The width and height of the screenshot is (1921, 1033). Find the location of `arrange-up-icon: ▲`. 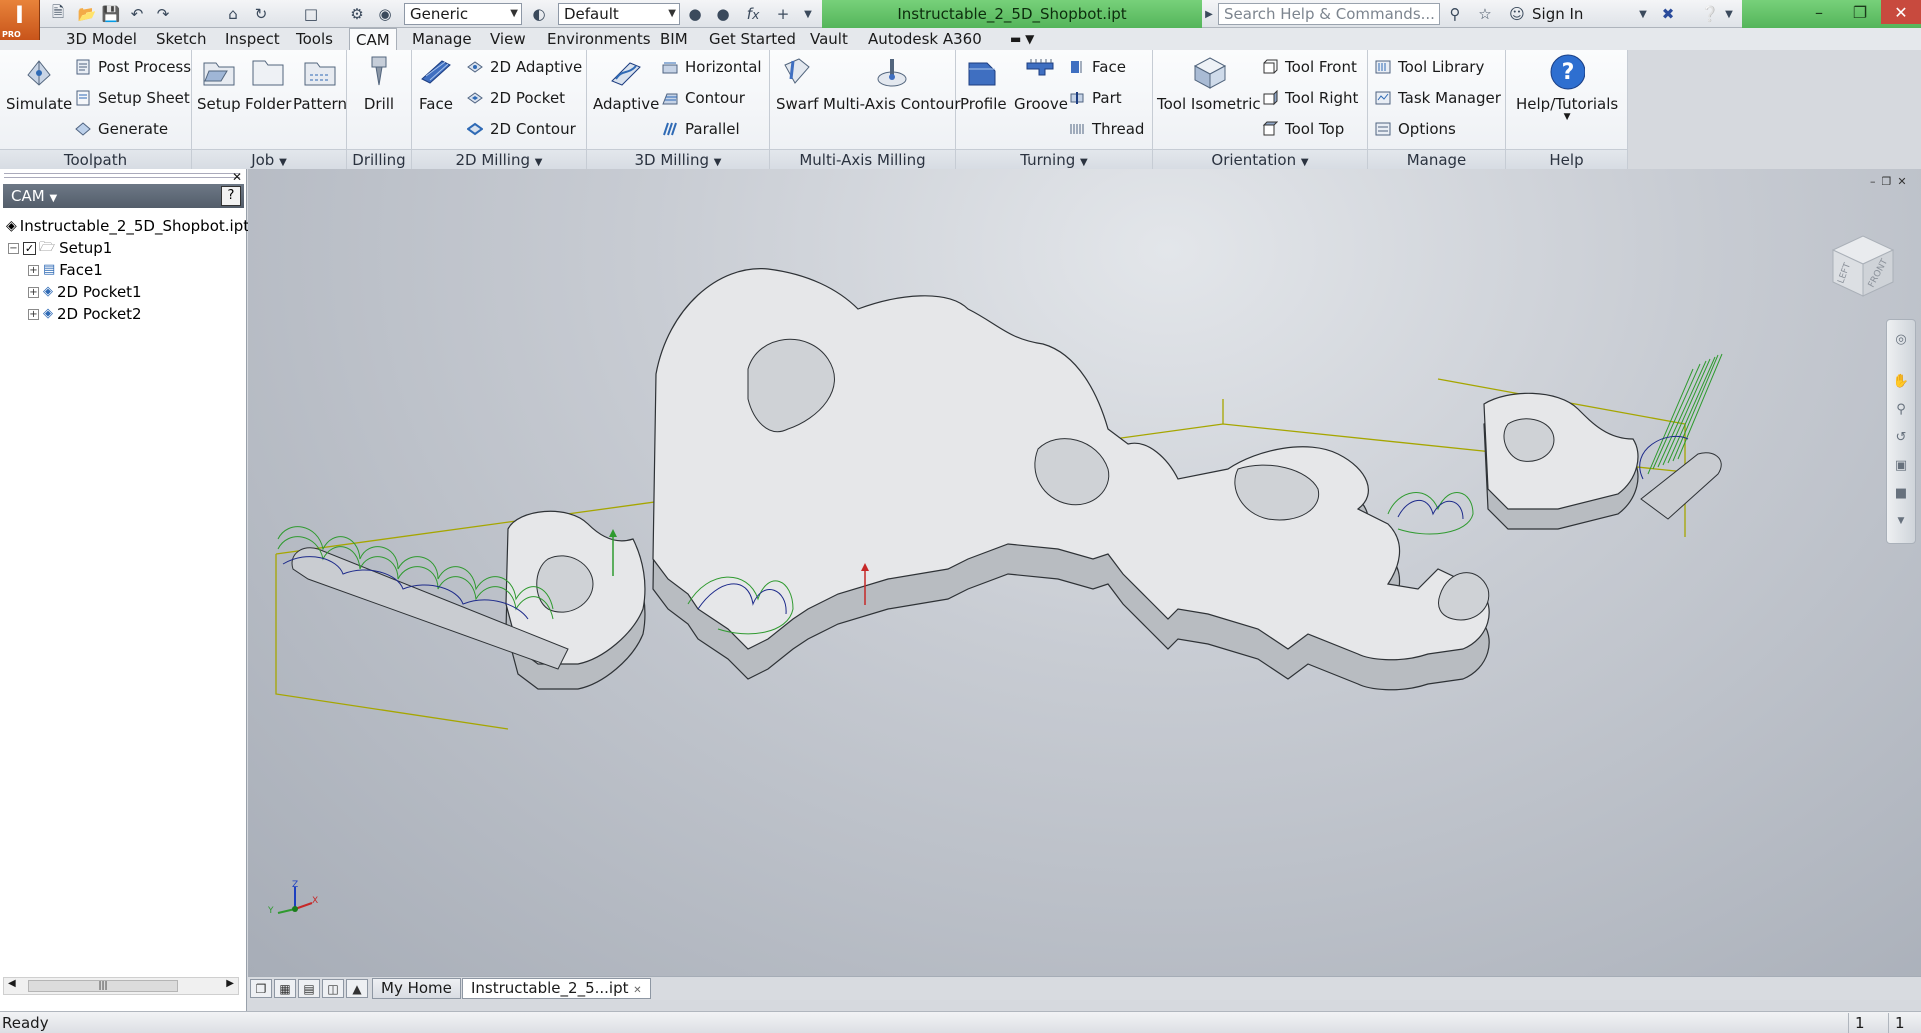

arrange-up-icon: ▲ is located at coordinates (357, 988).